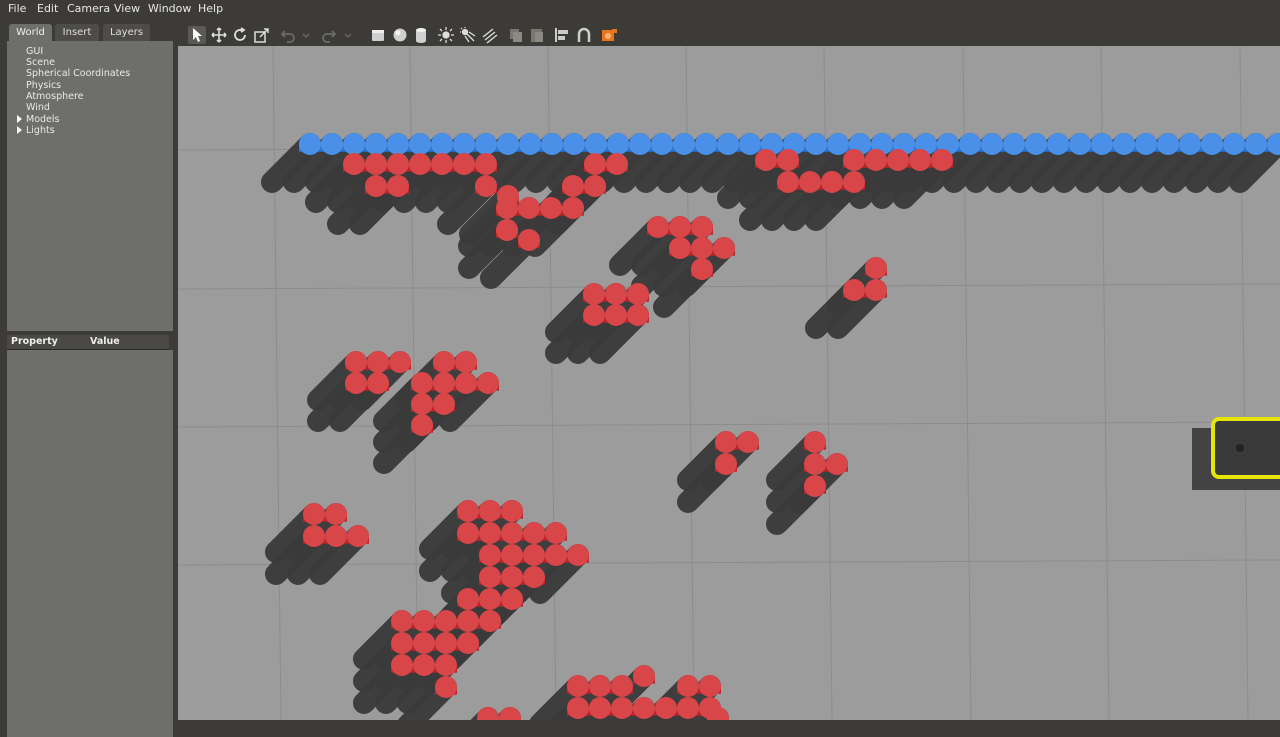 The image size is (1280, 737). I want to click on tree-item-lights: Lights, so click(36, 130).